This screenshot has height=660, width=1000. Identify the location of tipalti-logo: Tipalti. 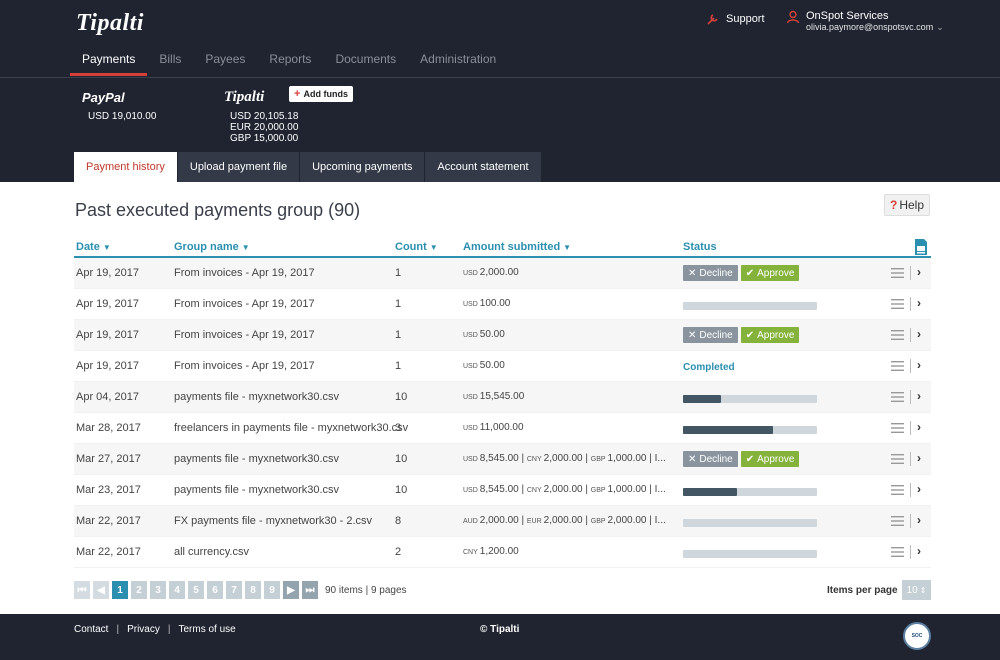
(110, 23).